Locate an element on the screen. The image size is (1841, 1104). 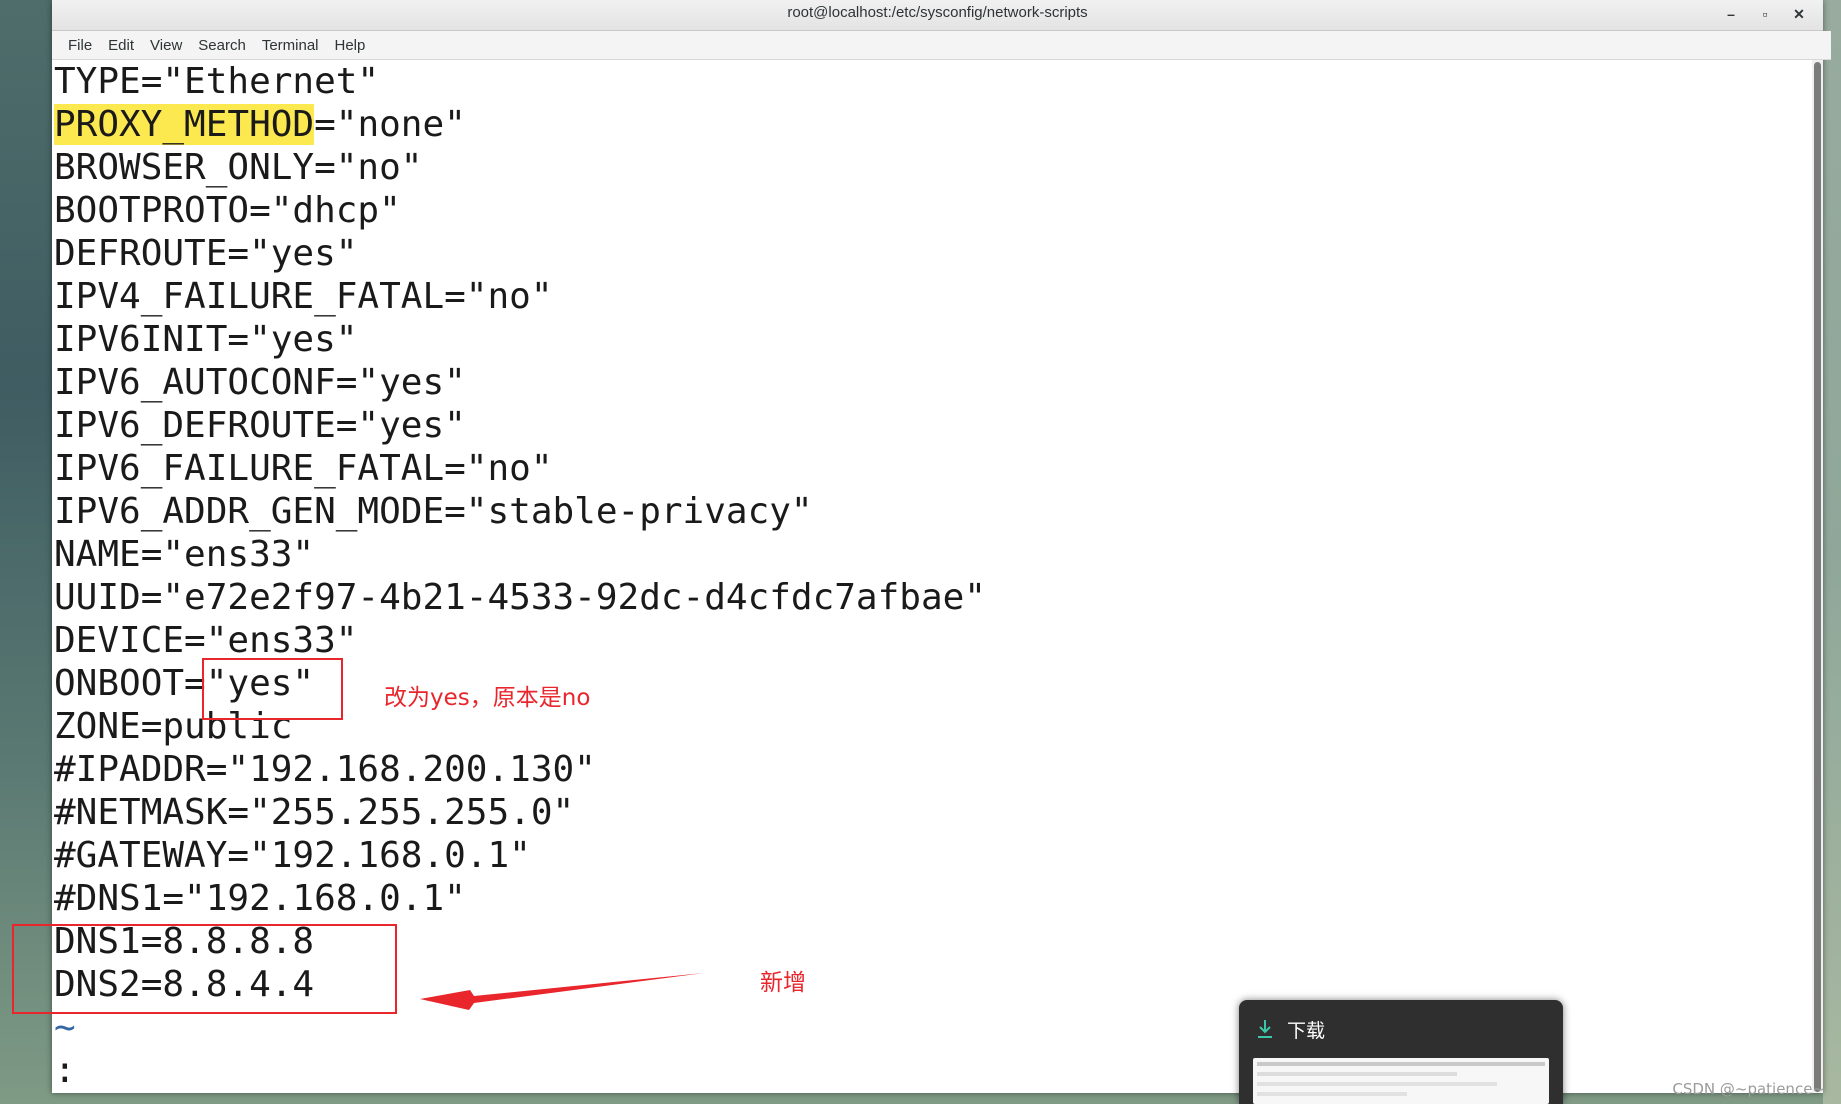
download-thumbnail is located at coordinates (1401, 1081).